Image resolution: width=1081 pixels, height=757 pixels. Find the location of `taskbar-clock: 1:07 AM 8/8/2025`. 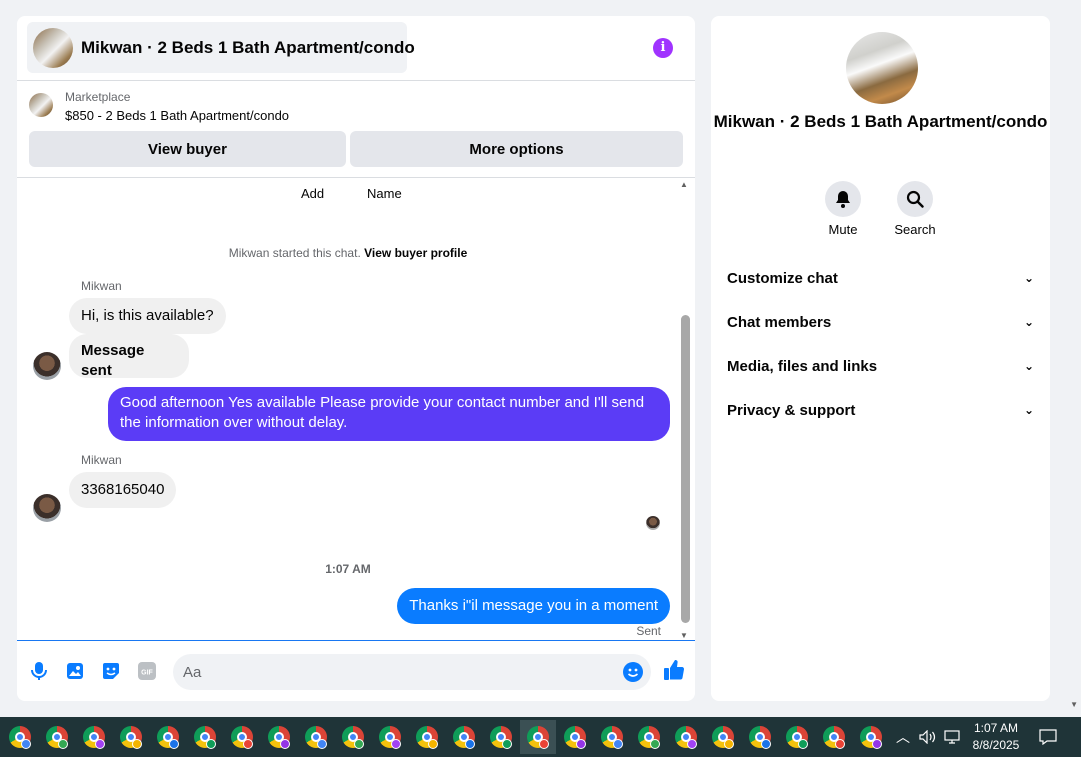

taskbar-clock: 1:07 AM 8/8/2025 is located at coordinates (996, 737).